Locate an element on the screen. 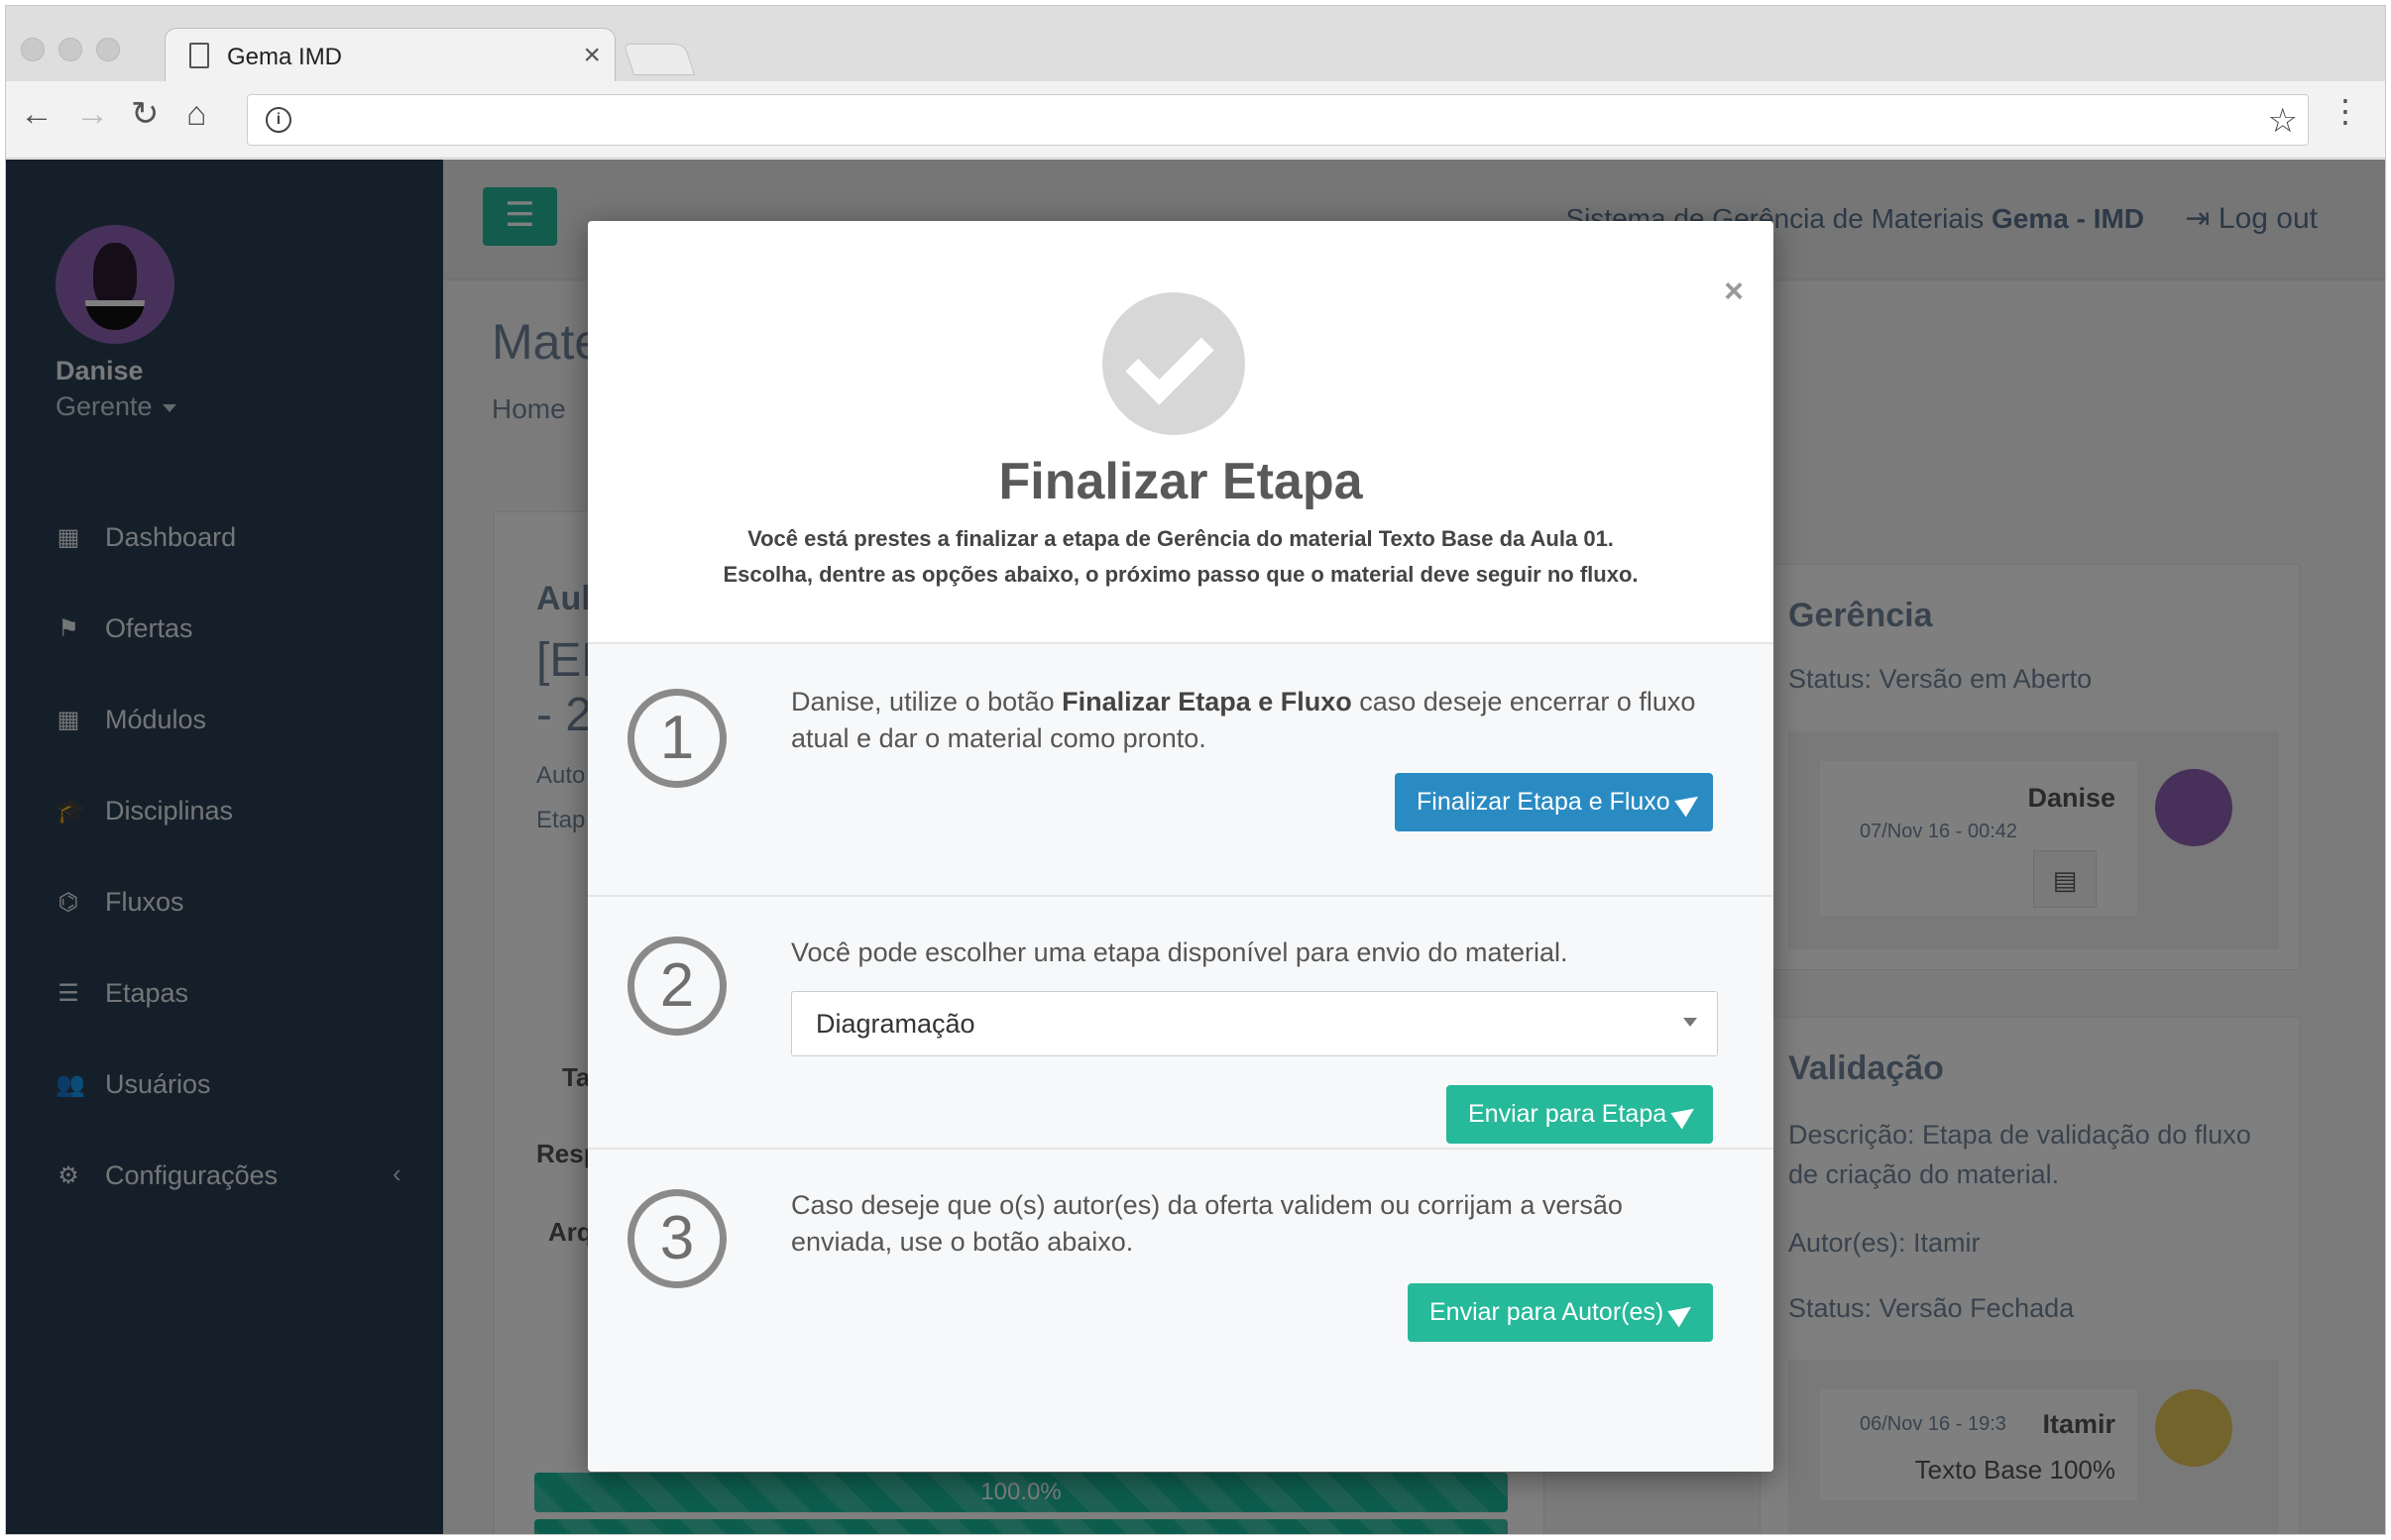 The image size is (2391, 1540). close-icon: × is located at coordinates (1734, 292).